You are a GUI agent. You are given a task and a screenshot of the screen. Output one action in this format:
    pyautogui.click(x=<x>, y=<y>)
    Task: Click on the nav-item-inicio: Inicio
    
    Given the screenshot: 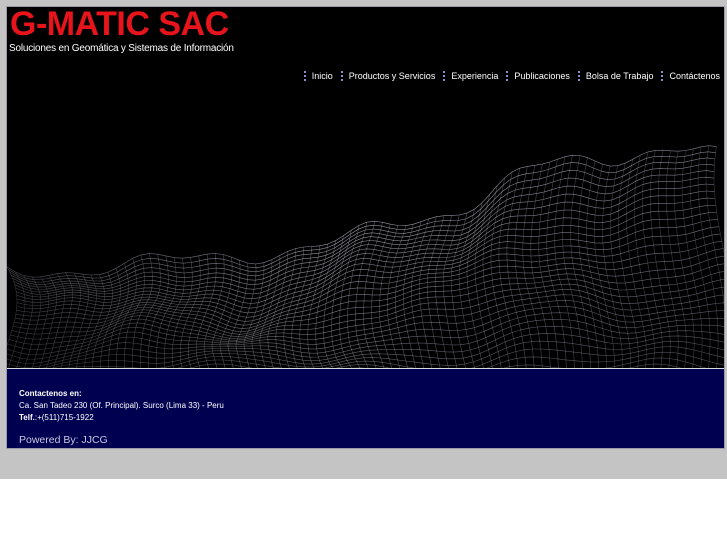 What is the action you would take?
    pyautogui.click(x=322, y=76)
    